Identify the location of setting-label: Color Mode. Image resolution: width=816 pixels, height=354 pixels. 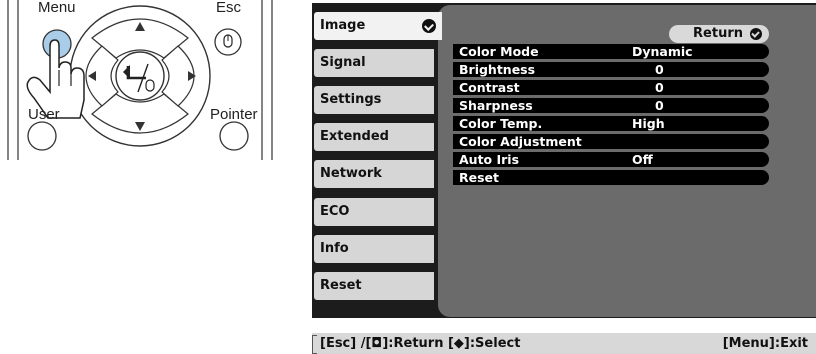
(499, 51).